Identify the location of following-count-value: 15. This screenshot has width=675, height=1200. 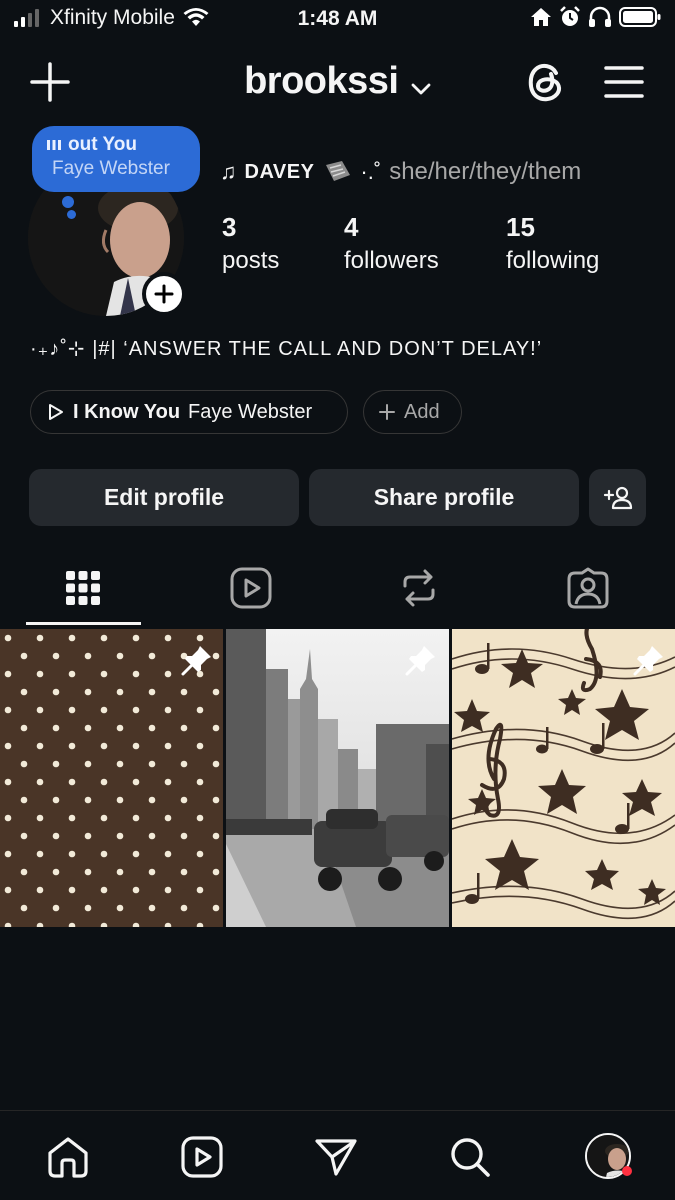
(520, 227).